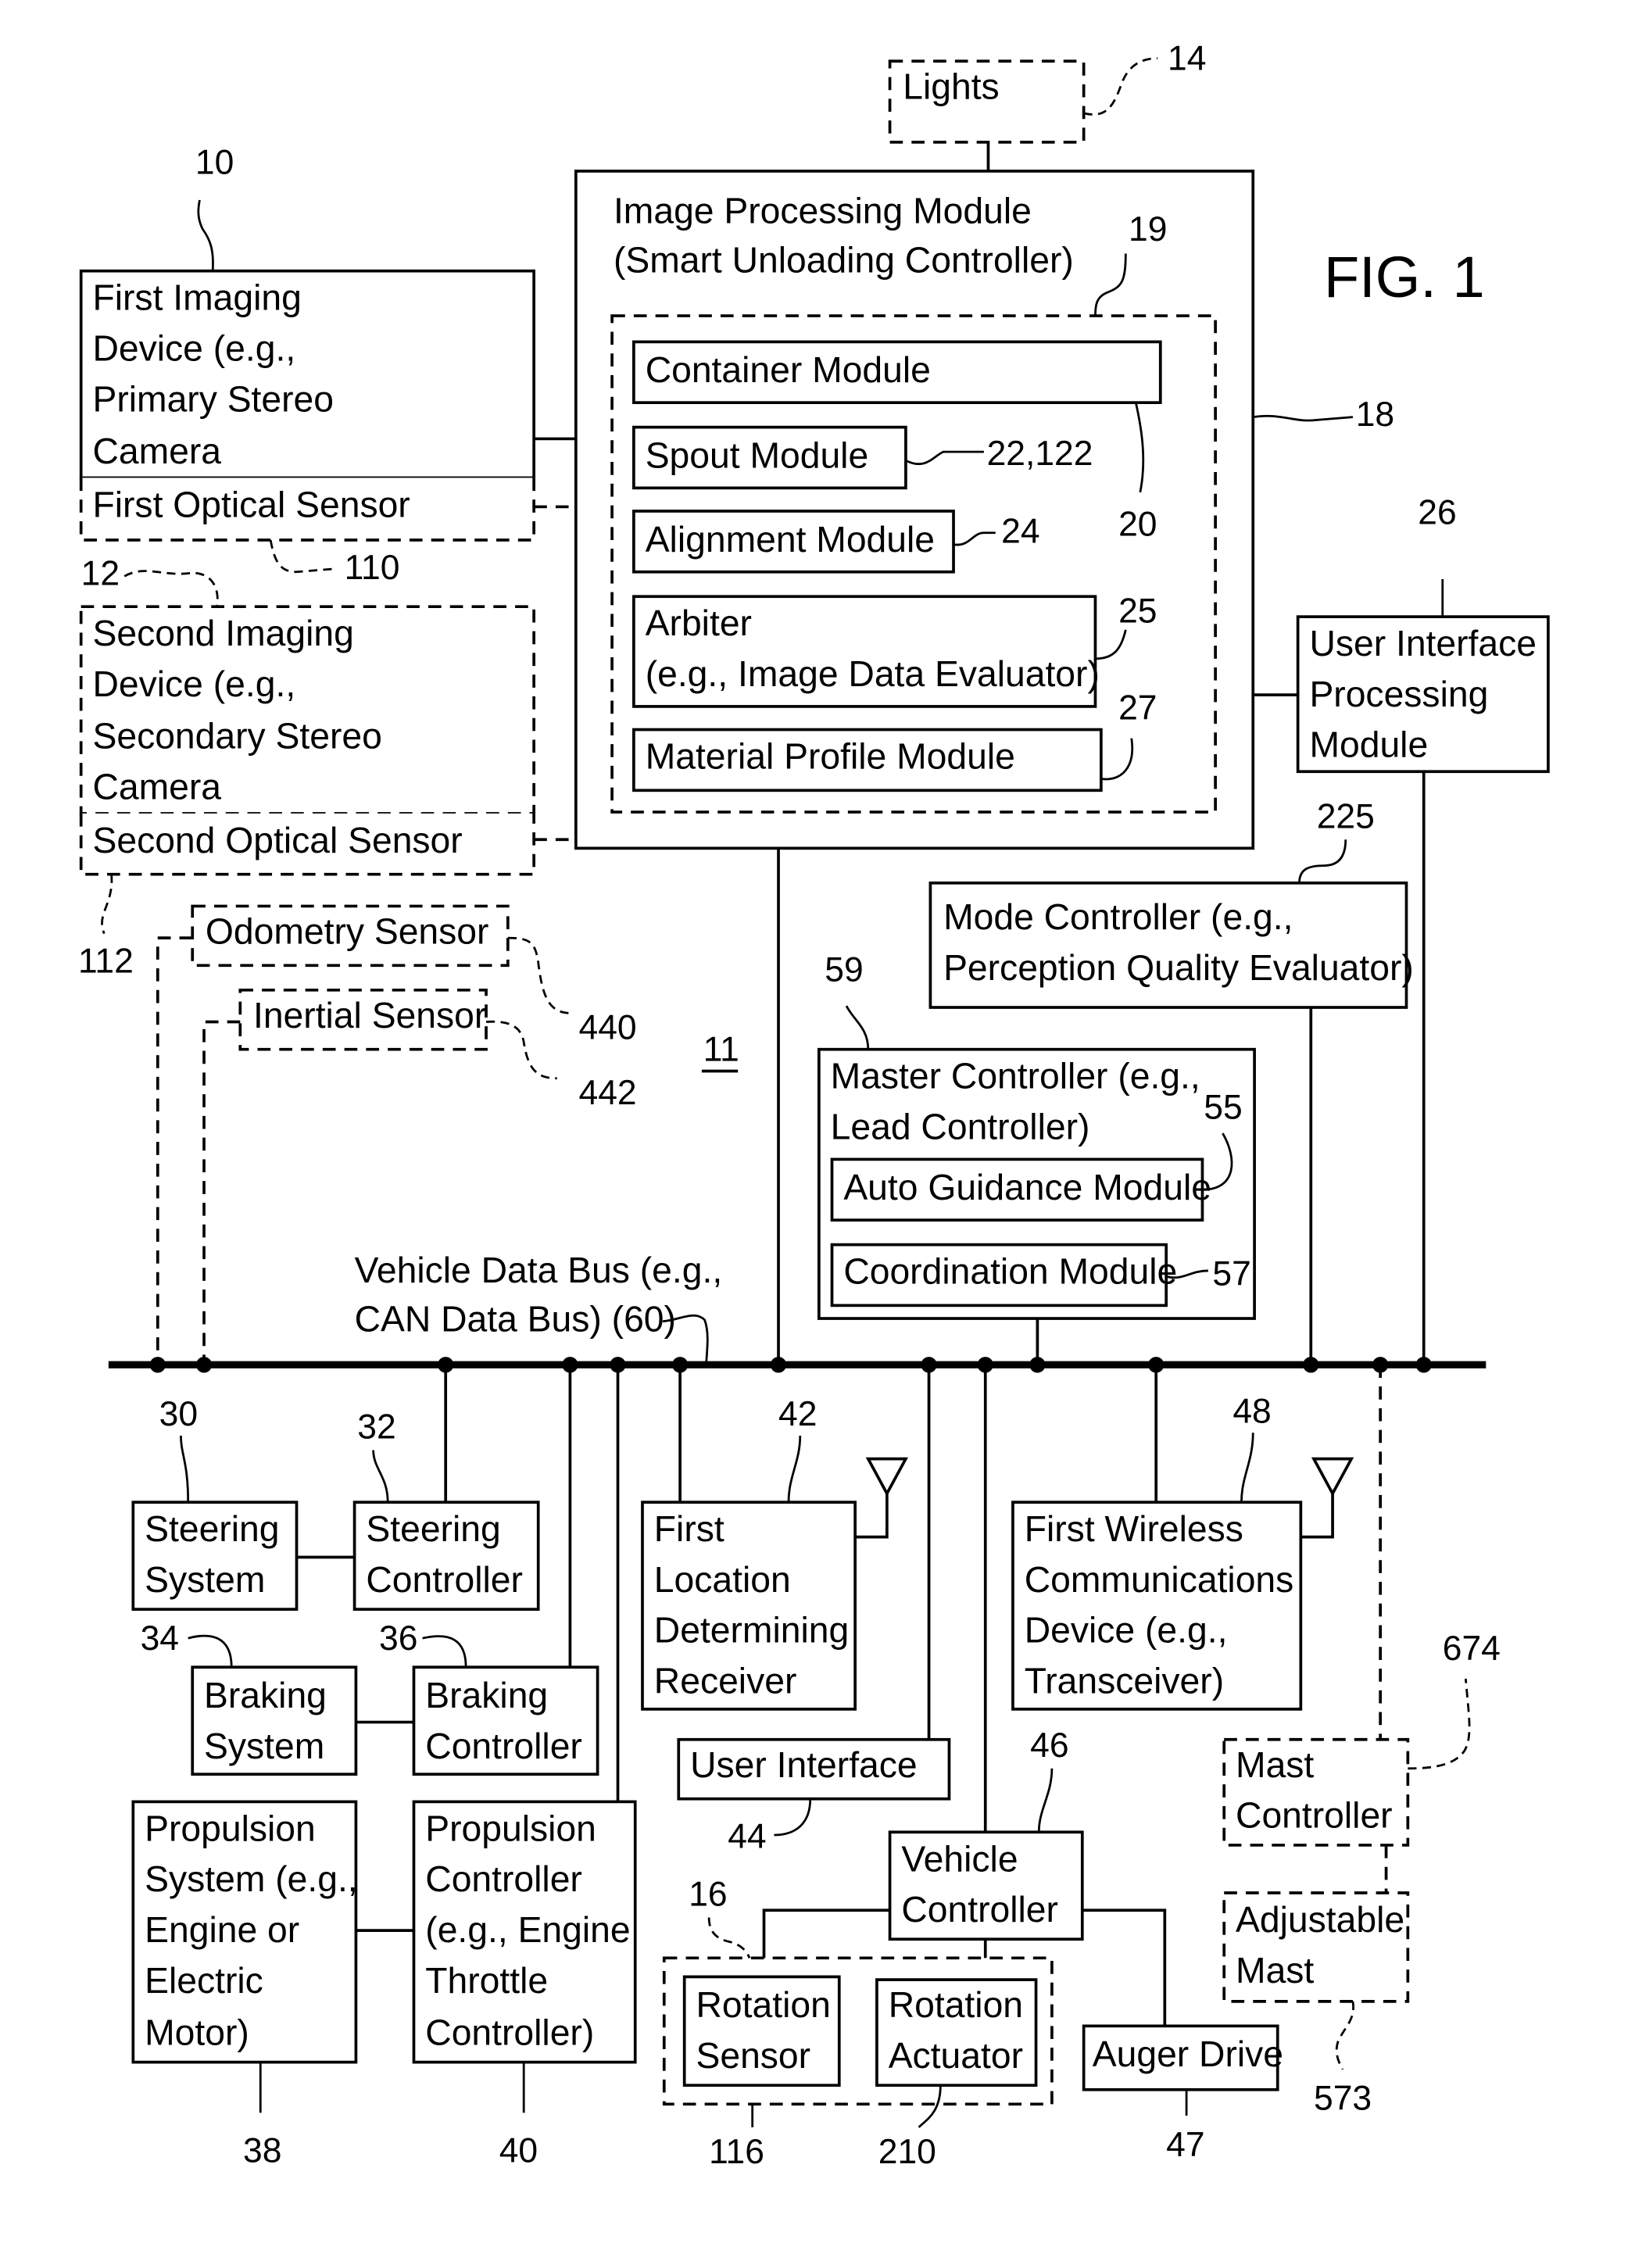 This screenshot has width=1635, height=2268. I want to click on rotation-group-leader, so click(729, 1938).